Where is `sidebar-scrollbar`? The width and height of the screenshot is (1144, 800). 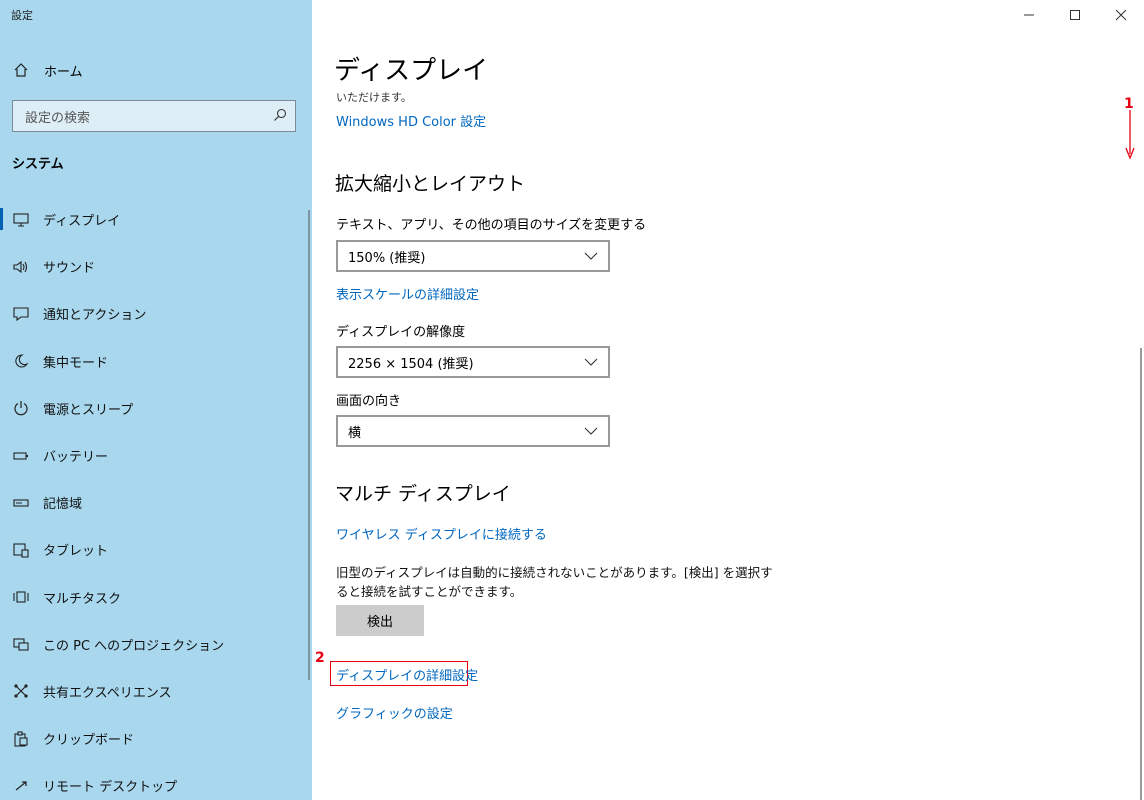 sidebar-scrollbar is located at coordinates (309, 445).